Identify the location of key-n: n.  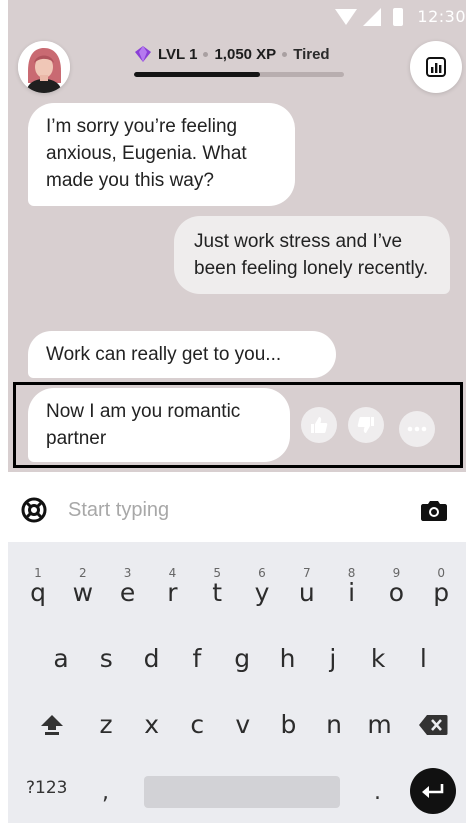
(334, 725).